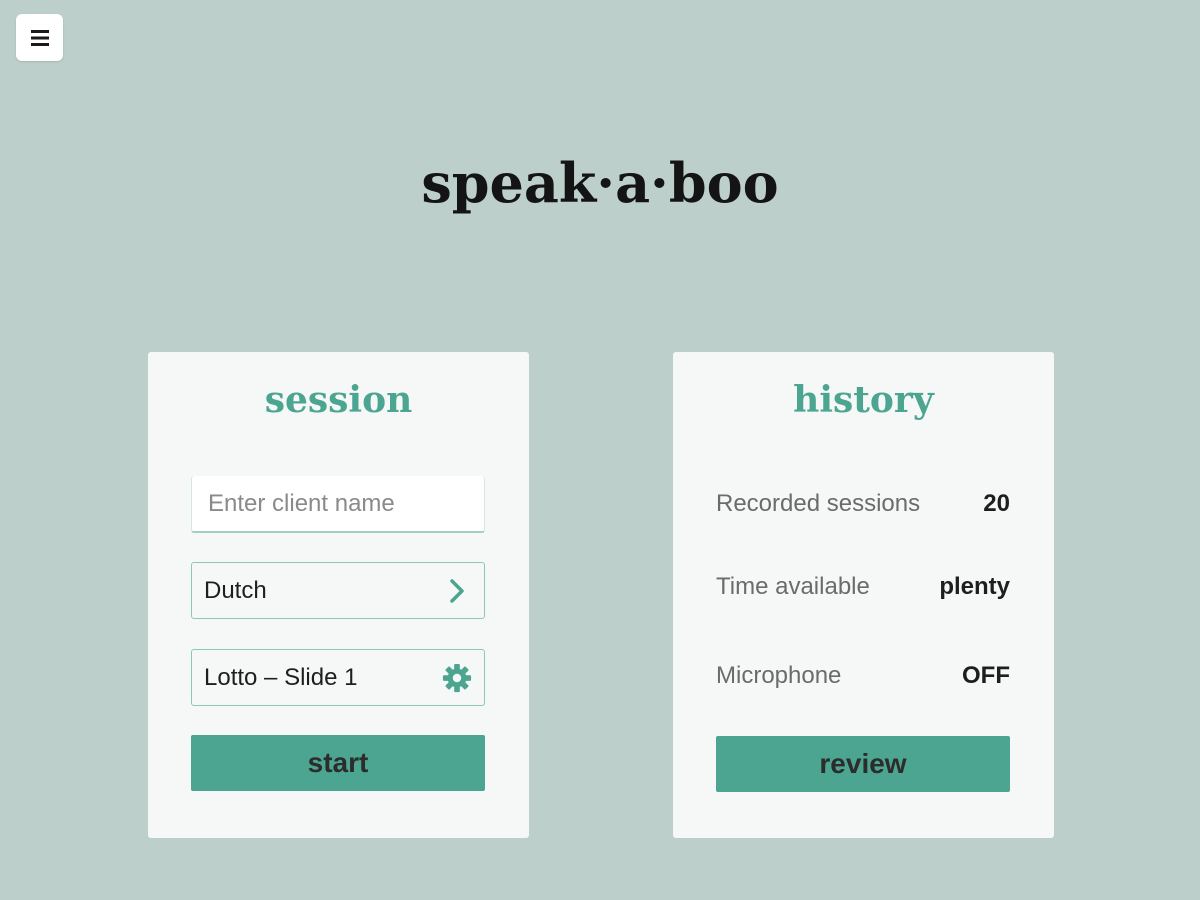 This screenshot has width=1200, height=900. Describe the element at coordinates (281, 677) in the screenshot. I see `material-value: Lotto – Slide 1` at that location.